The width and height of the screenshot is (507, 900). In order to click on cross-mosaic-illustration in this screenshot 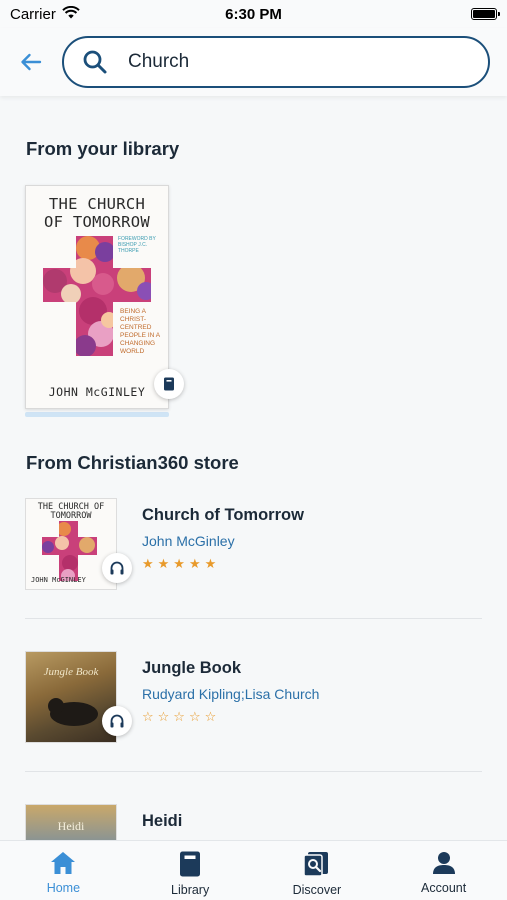, I will do `click(69, 551)`.